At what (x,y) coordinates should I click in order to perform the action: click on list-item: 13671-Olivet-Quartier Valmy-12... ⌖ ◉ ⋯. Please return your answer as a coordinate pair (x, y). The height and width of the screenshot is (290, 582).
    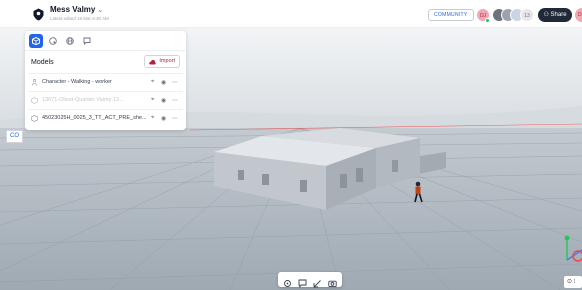
    Looking at the image, I should click on (105, 100).